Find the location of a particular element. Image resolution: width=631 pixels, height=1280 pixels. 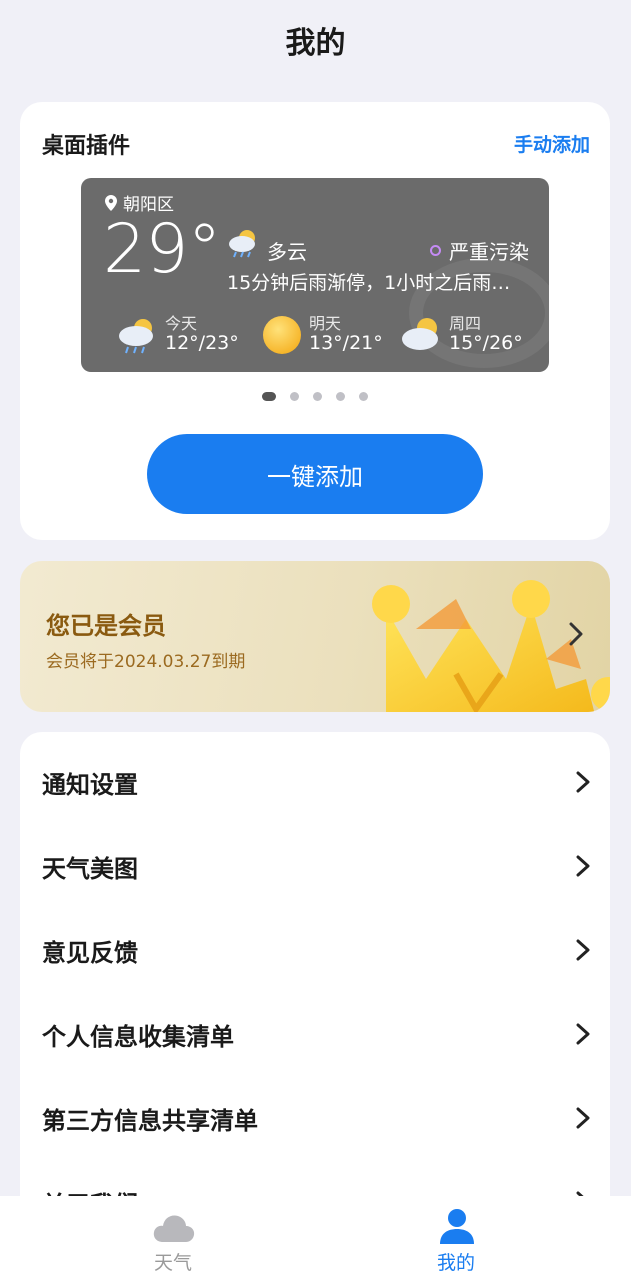

condition-text: 多云 is located at coordinates (287, 252).